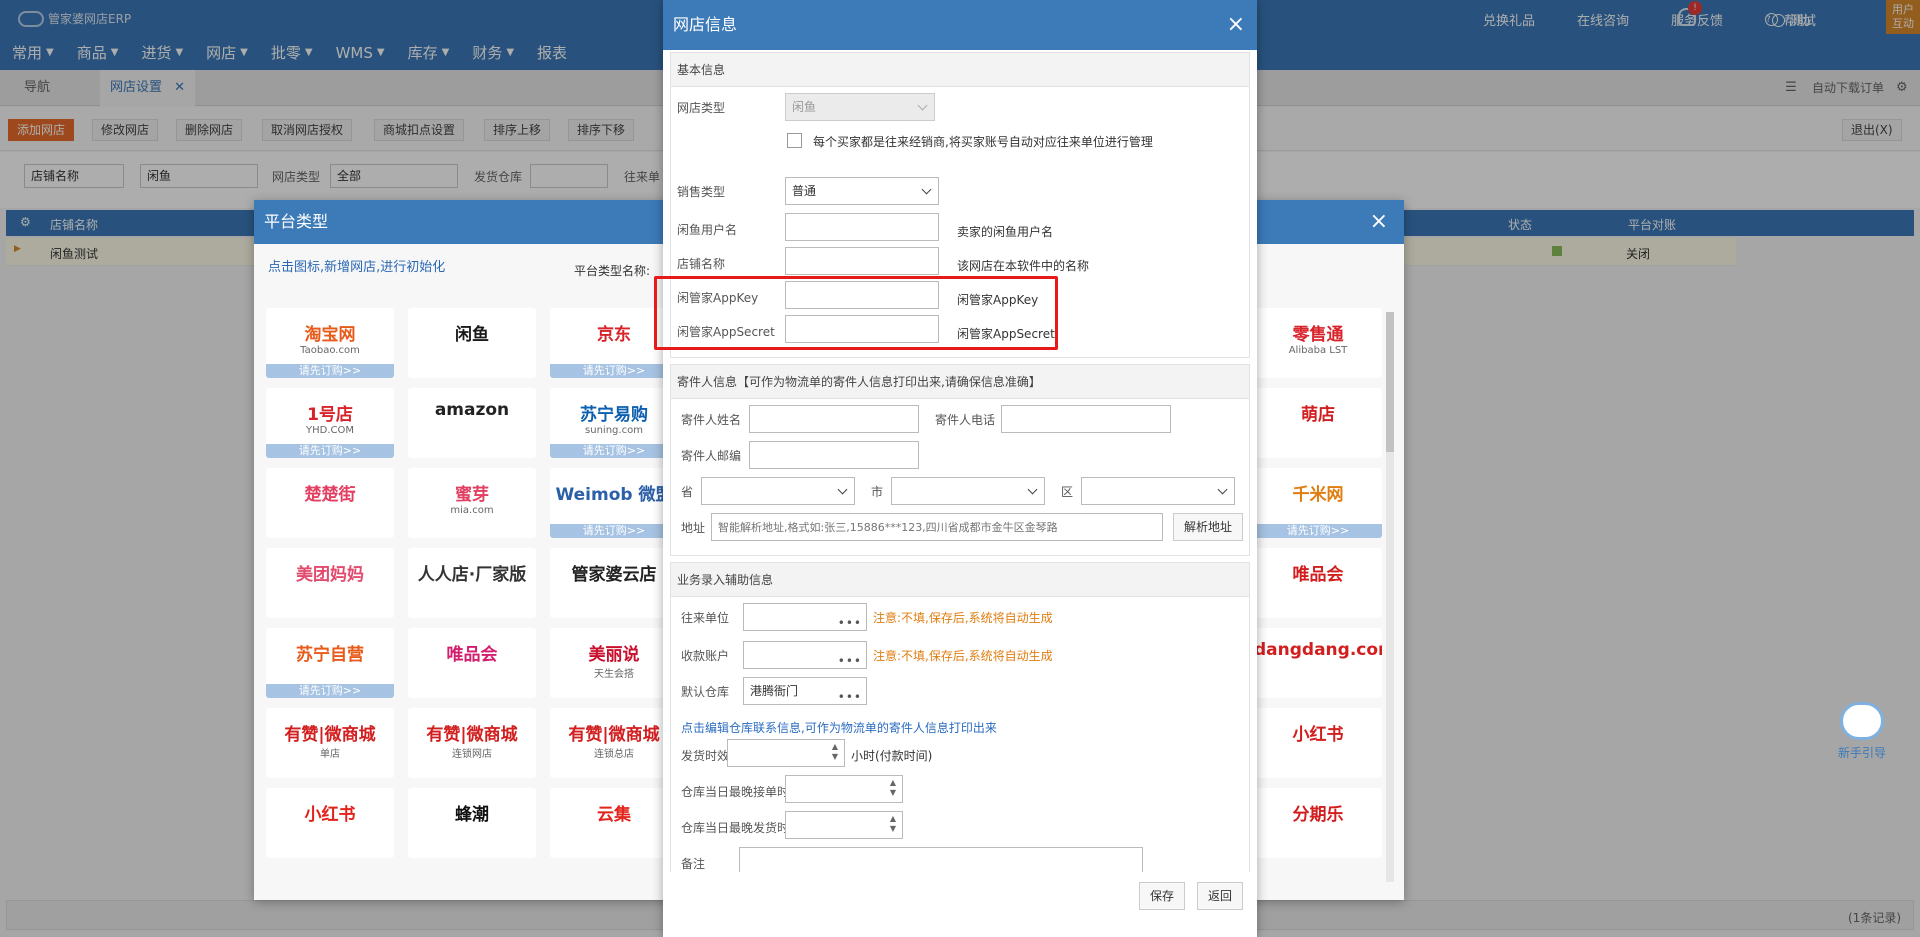 The image size is (1920, 937). What do you see at coordinates (1162, 896) in the screenshot?
I see `save-button: 保存` at bounding box center [1162, 896].